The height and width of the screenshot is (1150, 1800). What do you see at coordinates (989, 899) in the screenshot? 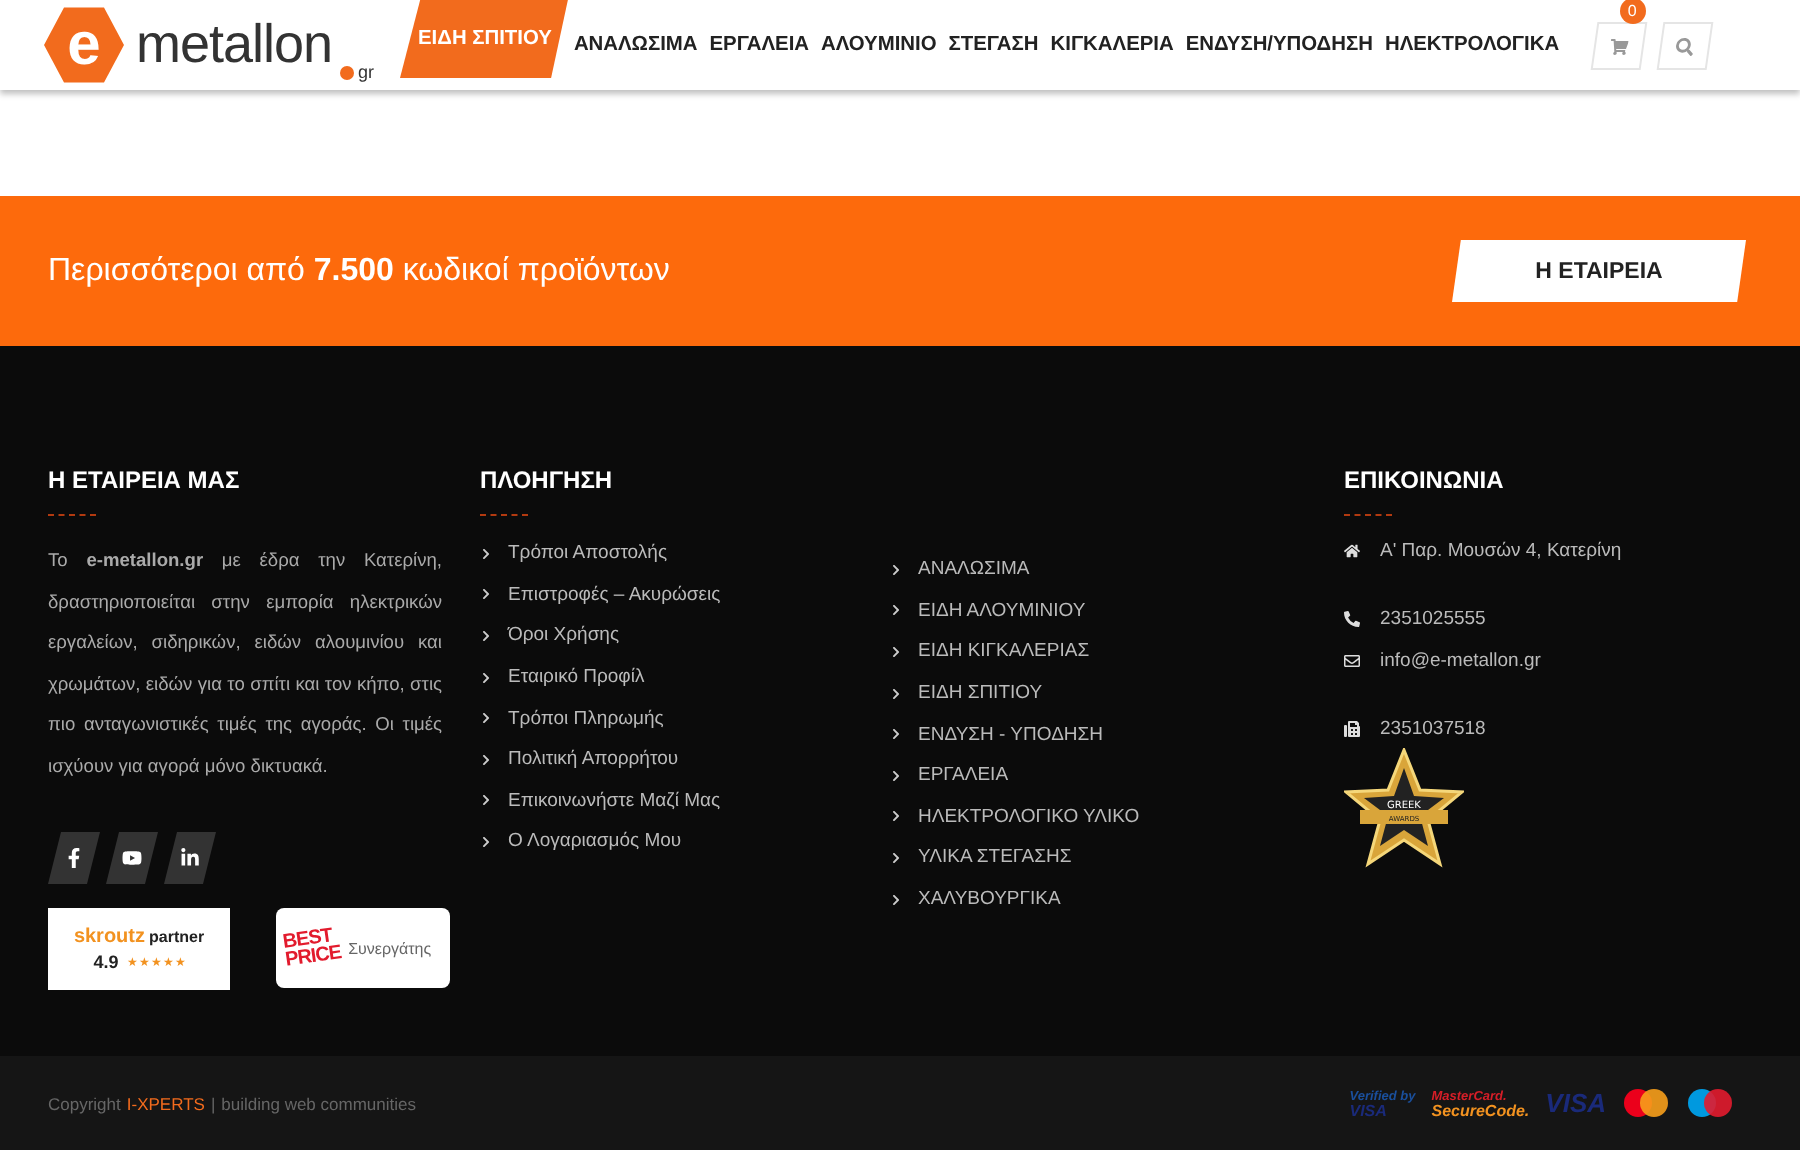
I see `category-link: ΧΑΛΥΒΟΥΡΓΙΚΑ` at bounding box center [989, 899].